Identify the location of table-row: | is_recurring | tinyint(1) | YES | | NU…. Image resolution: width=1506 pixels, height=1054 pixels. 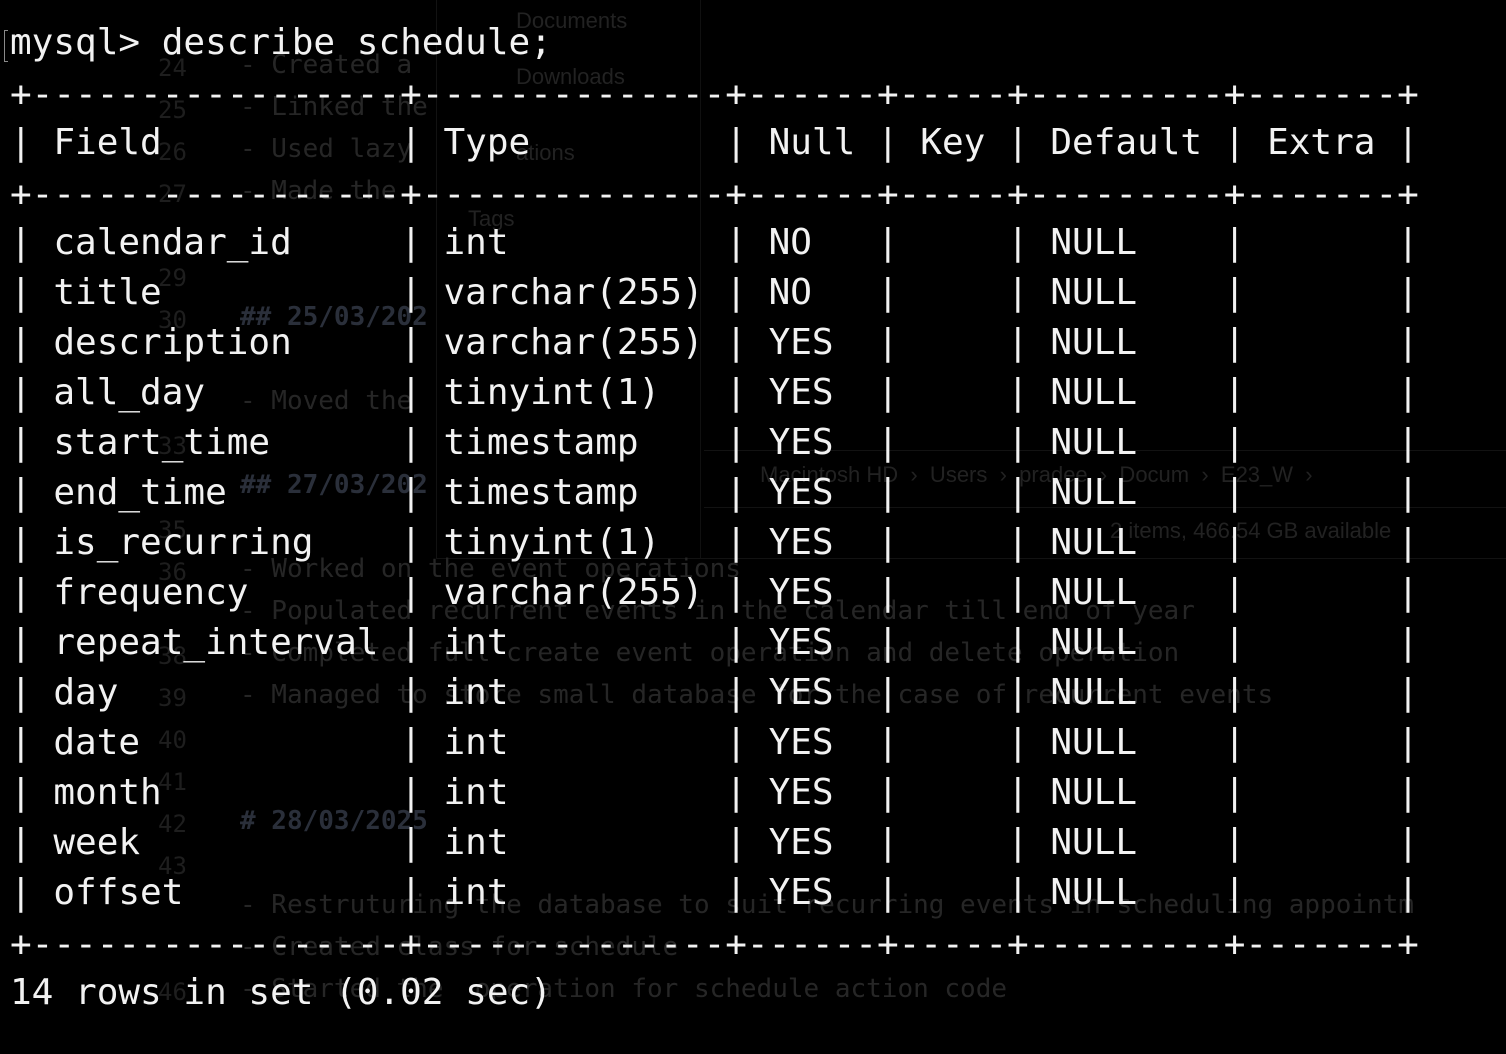
(714, 542).